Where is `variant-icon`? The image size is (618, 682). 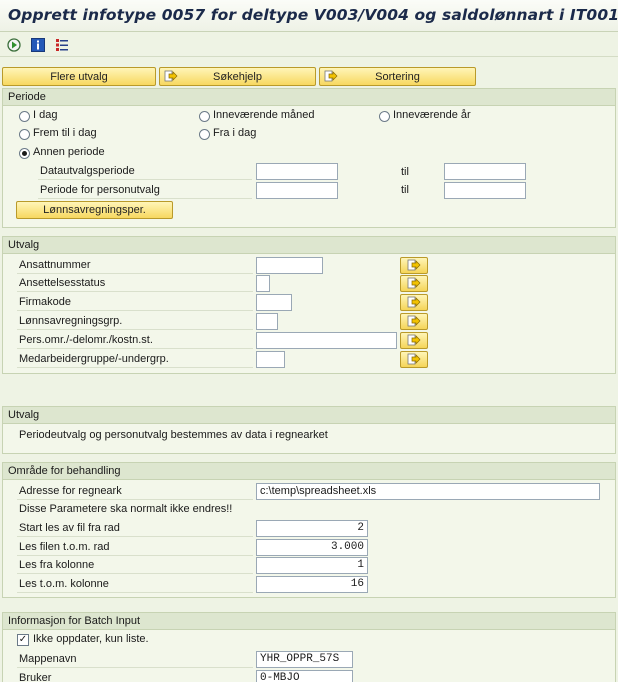 variant-icon is located at coordinates (62, 45).